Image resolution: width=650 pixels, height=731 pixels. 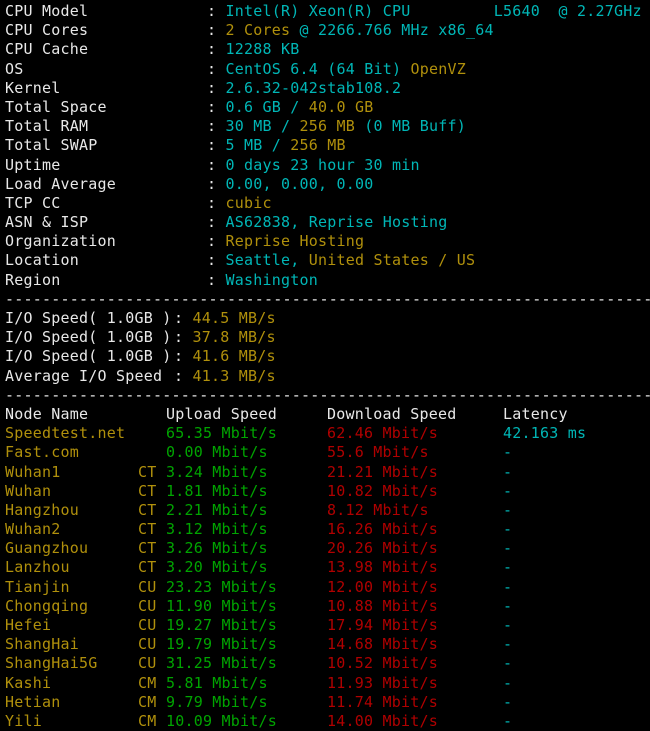 I want to click on speedtest-download-speed: 21.21 Mbit/s, so click(x=383, y=471).